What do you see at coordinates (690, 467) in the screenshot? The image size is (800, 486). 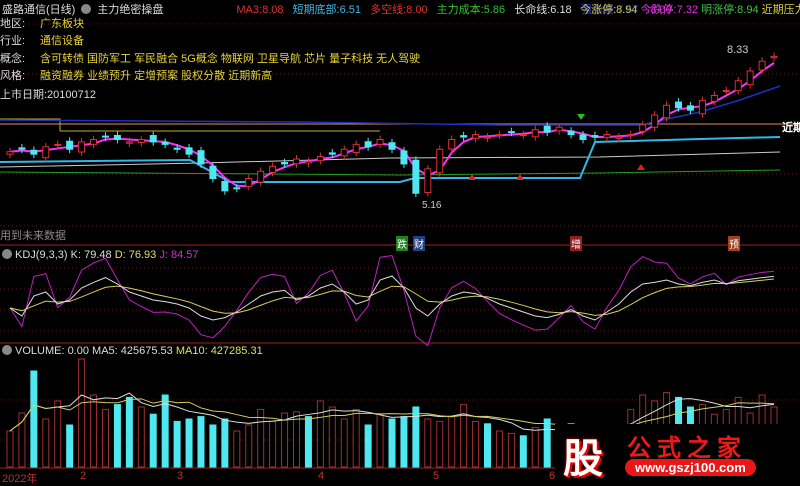 I see `logo-url: www.gszj100.com` at bounding box center [690, 467].